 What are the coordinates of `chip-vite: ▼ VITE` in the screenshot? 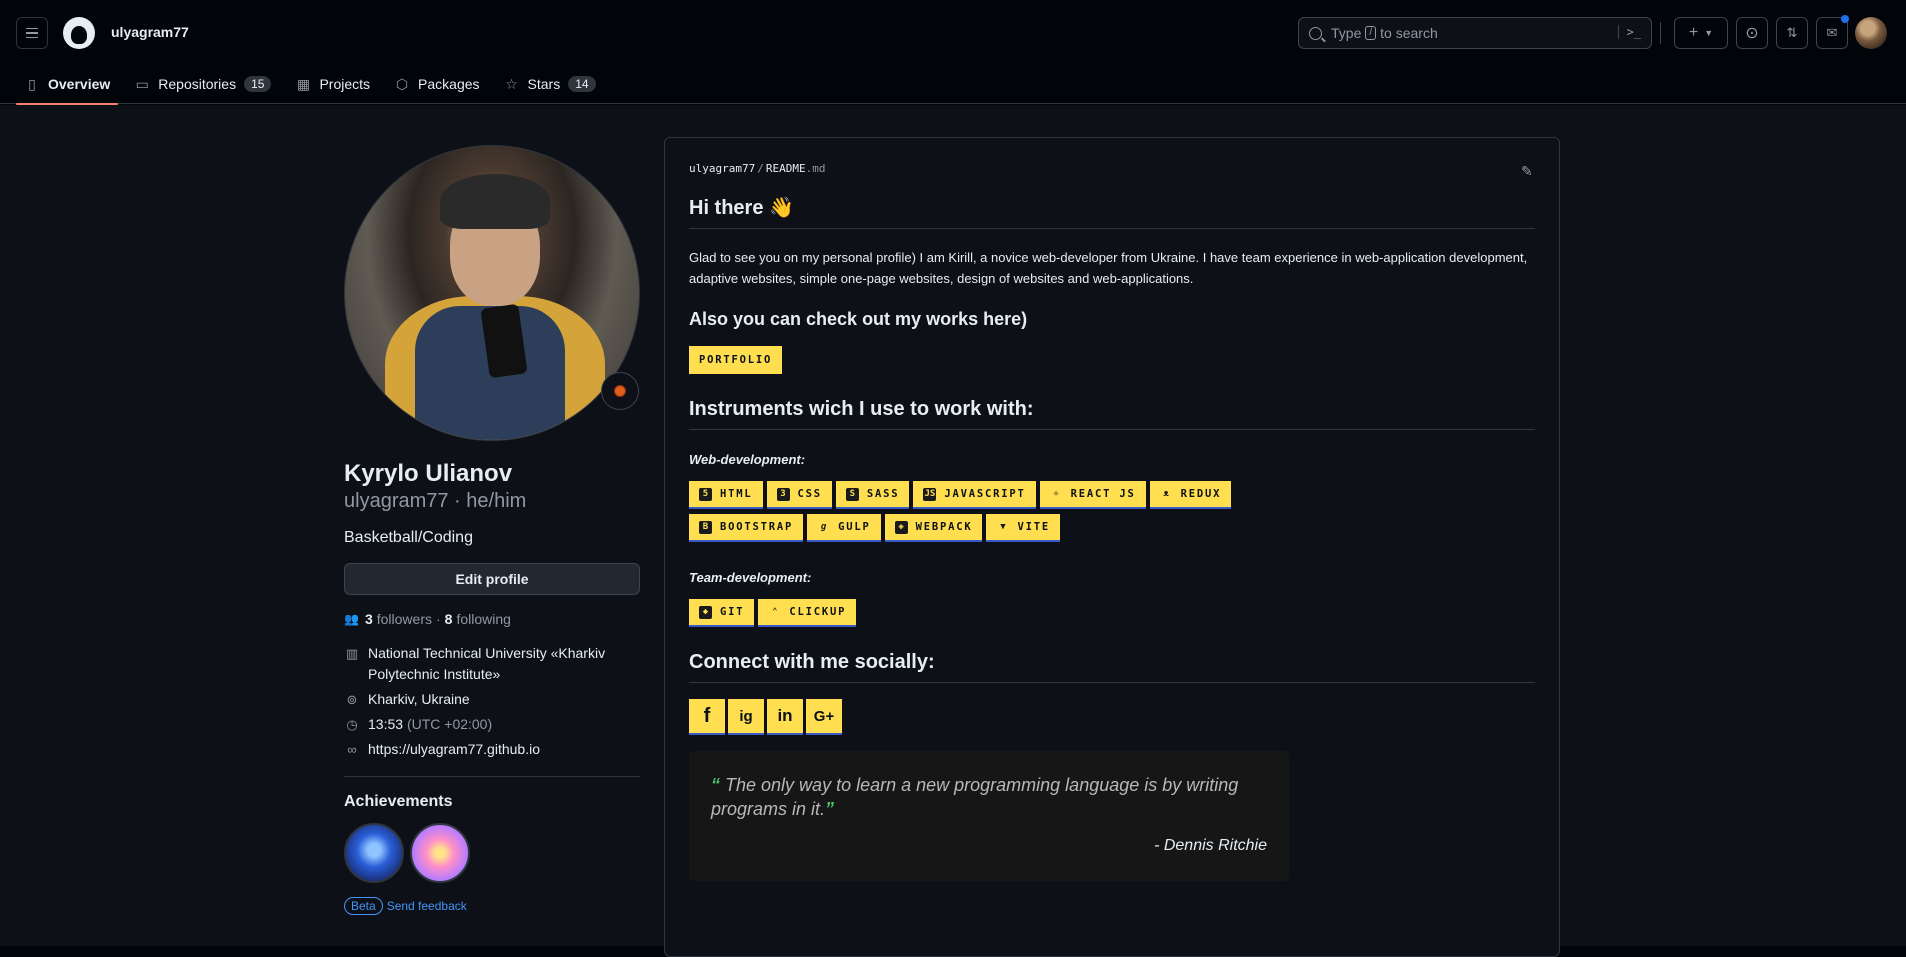 It's located at (1023, 528).